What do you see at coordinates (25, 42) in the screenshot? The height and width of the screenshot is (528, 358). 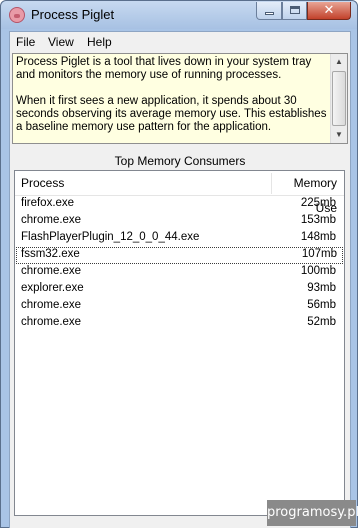 I see `menu-file: File` at bounding box center [25, 42].